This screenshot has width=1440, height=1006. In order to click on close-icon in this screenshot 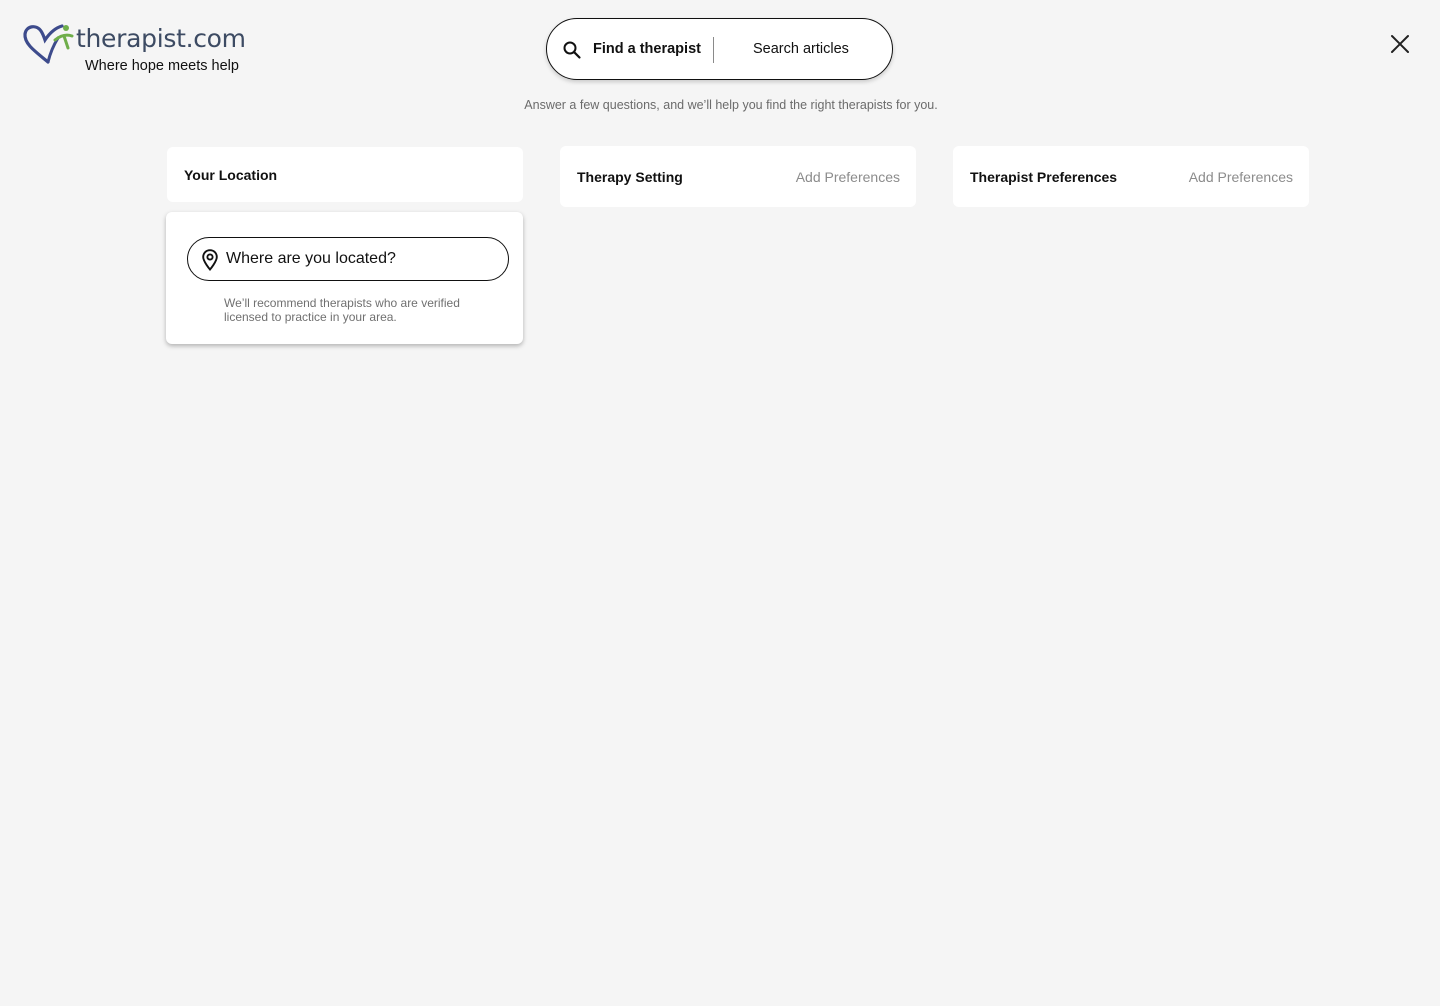, I will do `click(1400, 44)`.